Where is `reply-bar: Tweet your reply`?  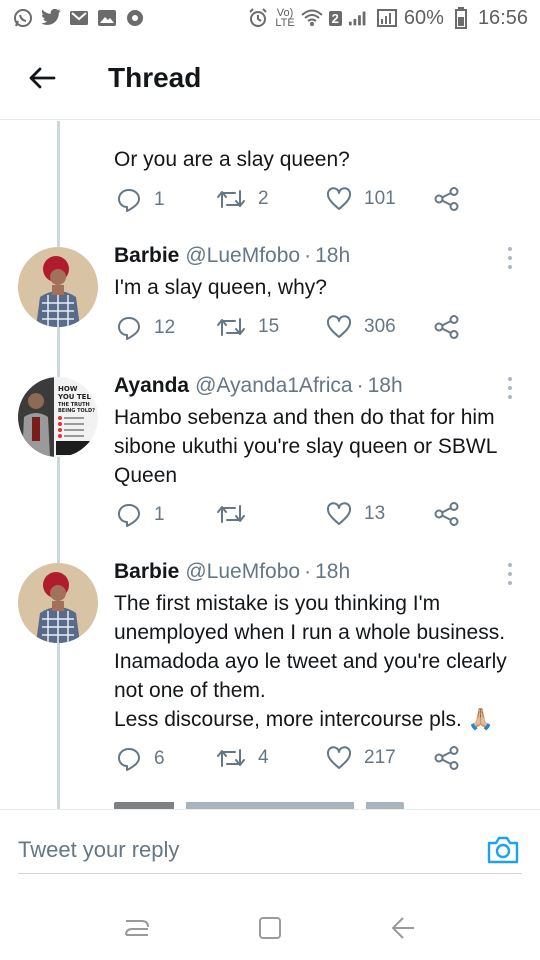
reply-bar: Tweet your reply is located at coordinates (270, 852).